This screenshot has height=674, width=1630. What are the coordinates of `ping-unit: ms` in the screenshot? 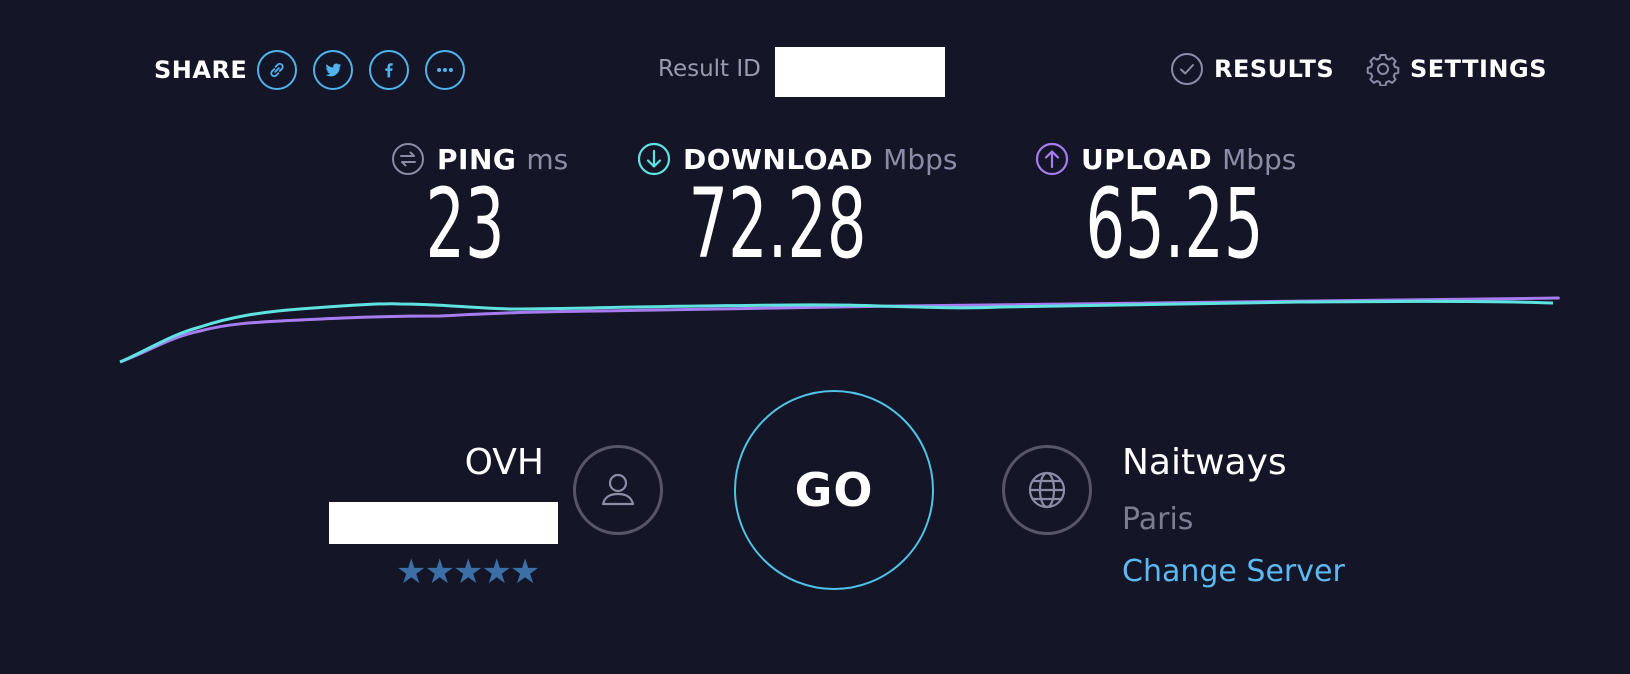 It's located at (547, 159).